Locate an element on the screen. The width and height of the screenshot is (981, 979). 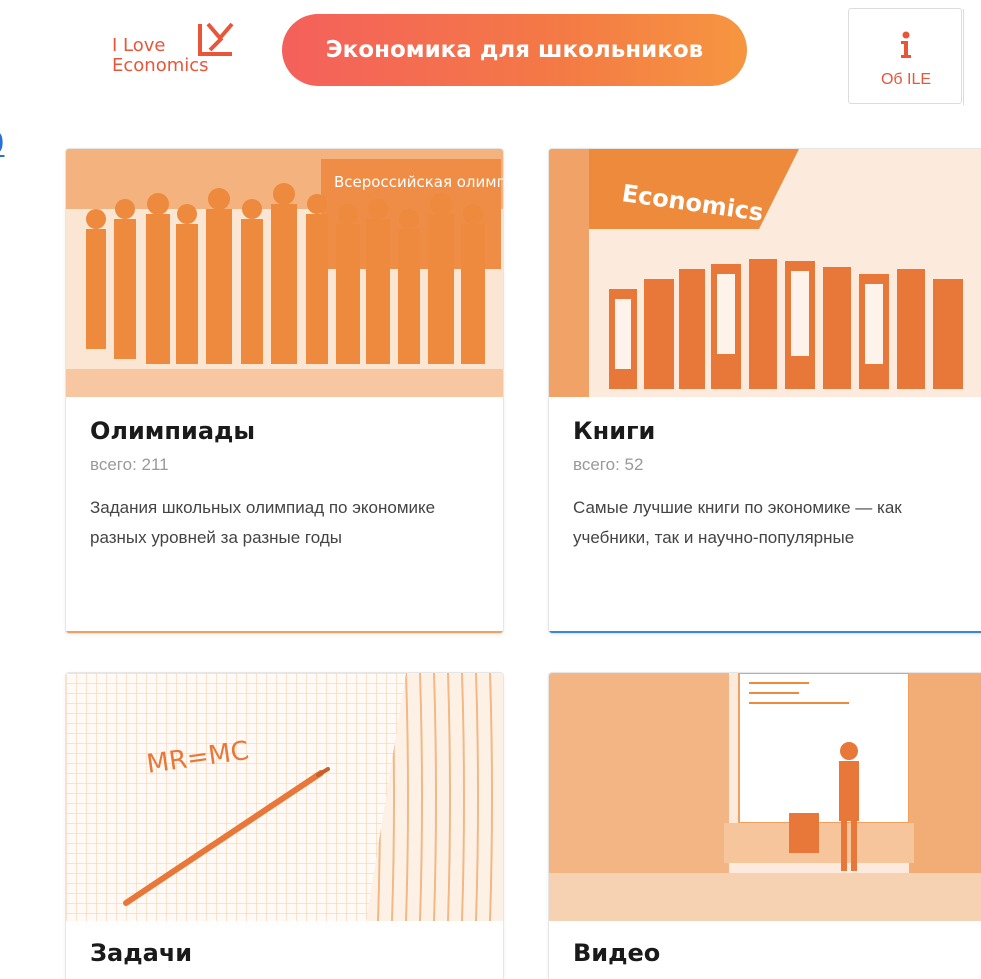
about-panel: Об ILE is located at coordinates (906, 56).